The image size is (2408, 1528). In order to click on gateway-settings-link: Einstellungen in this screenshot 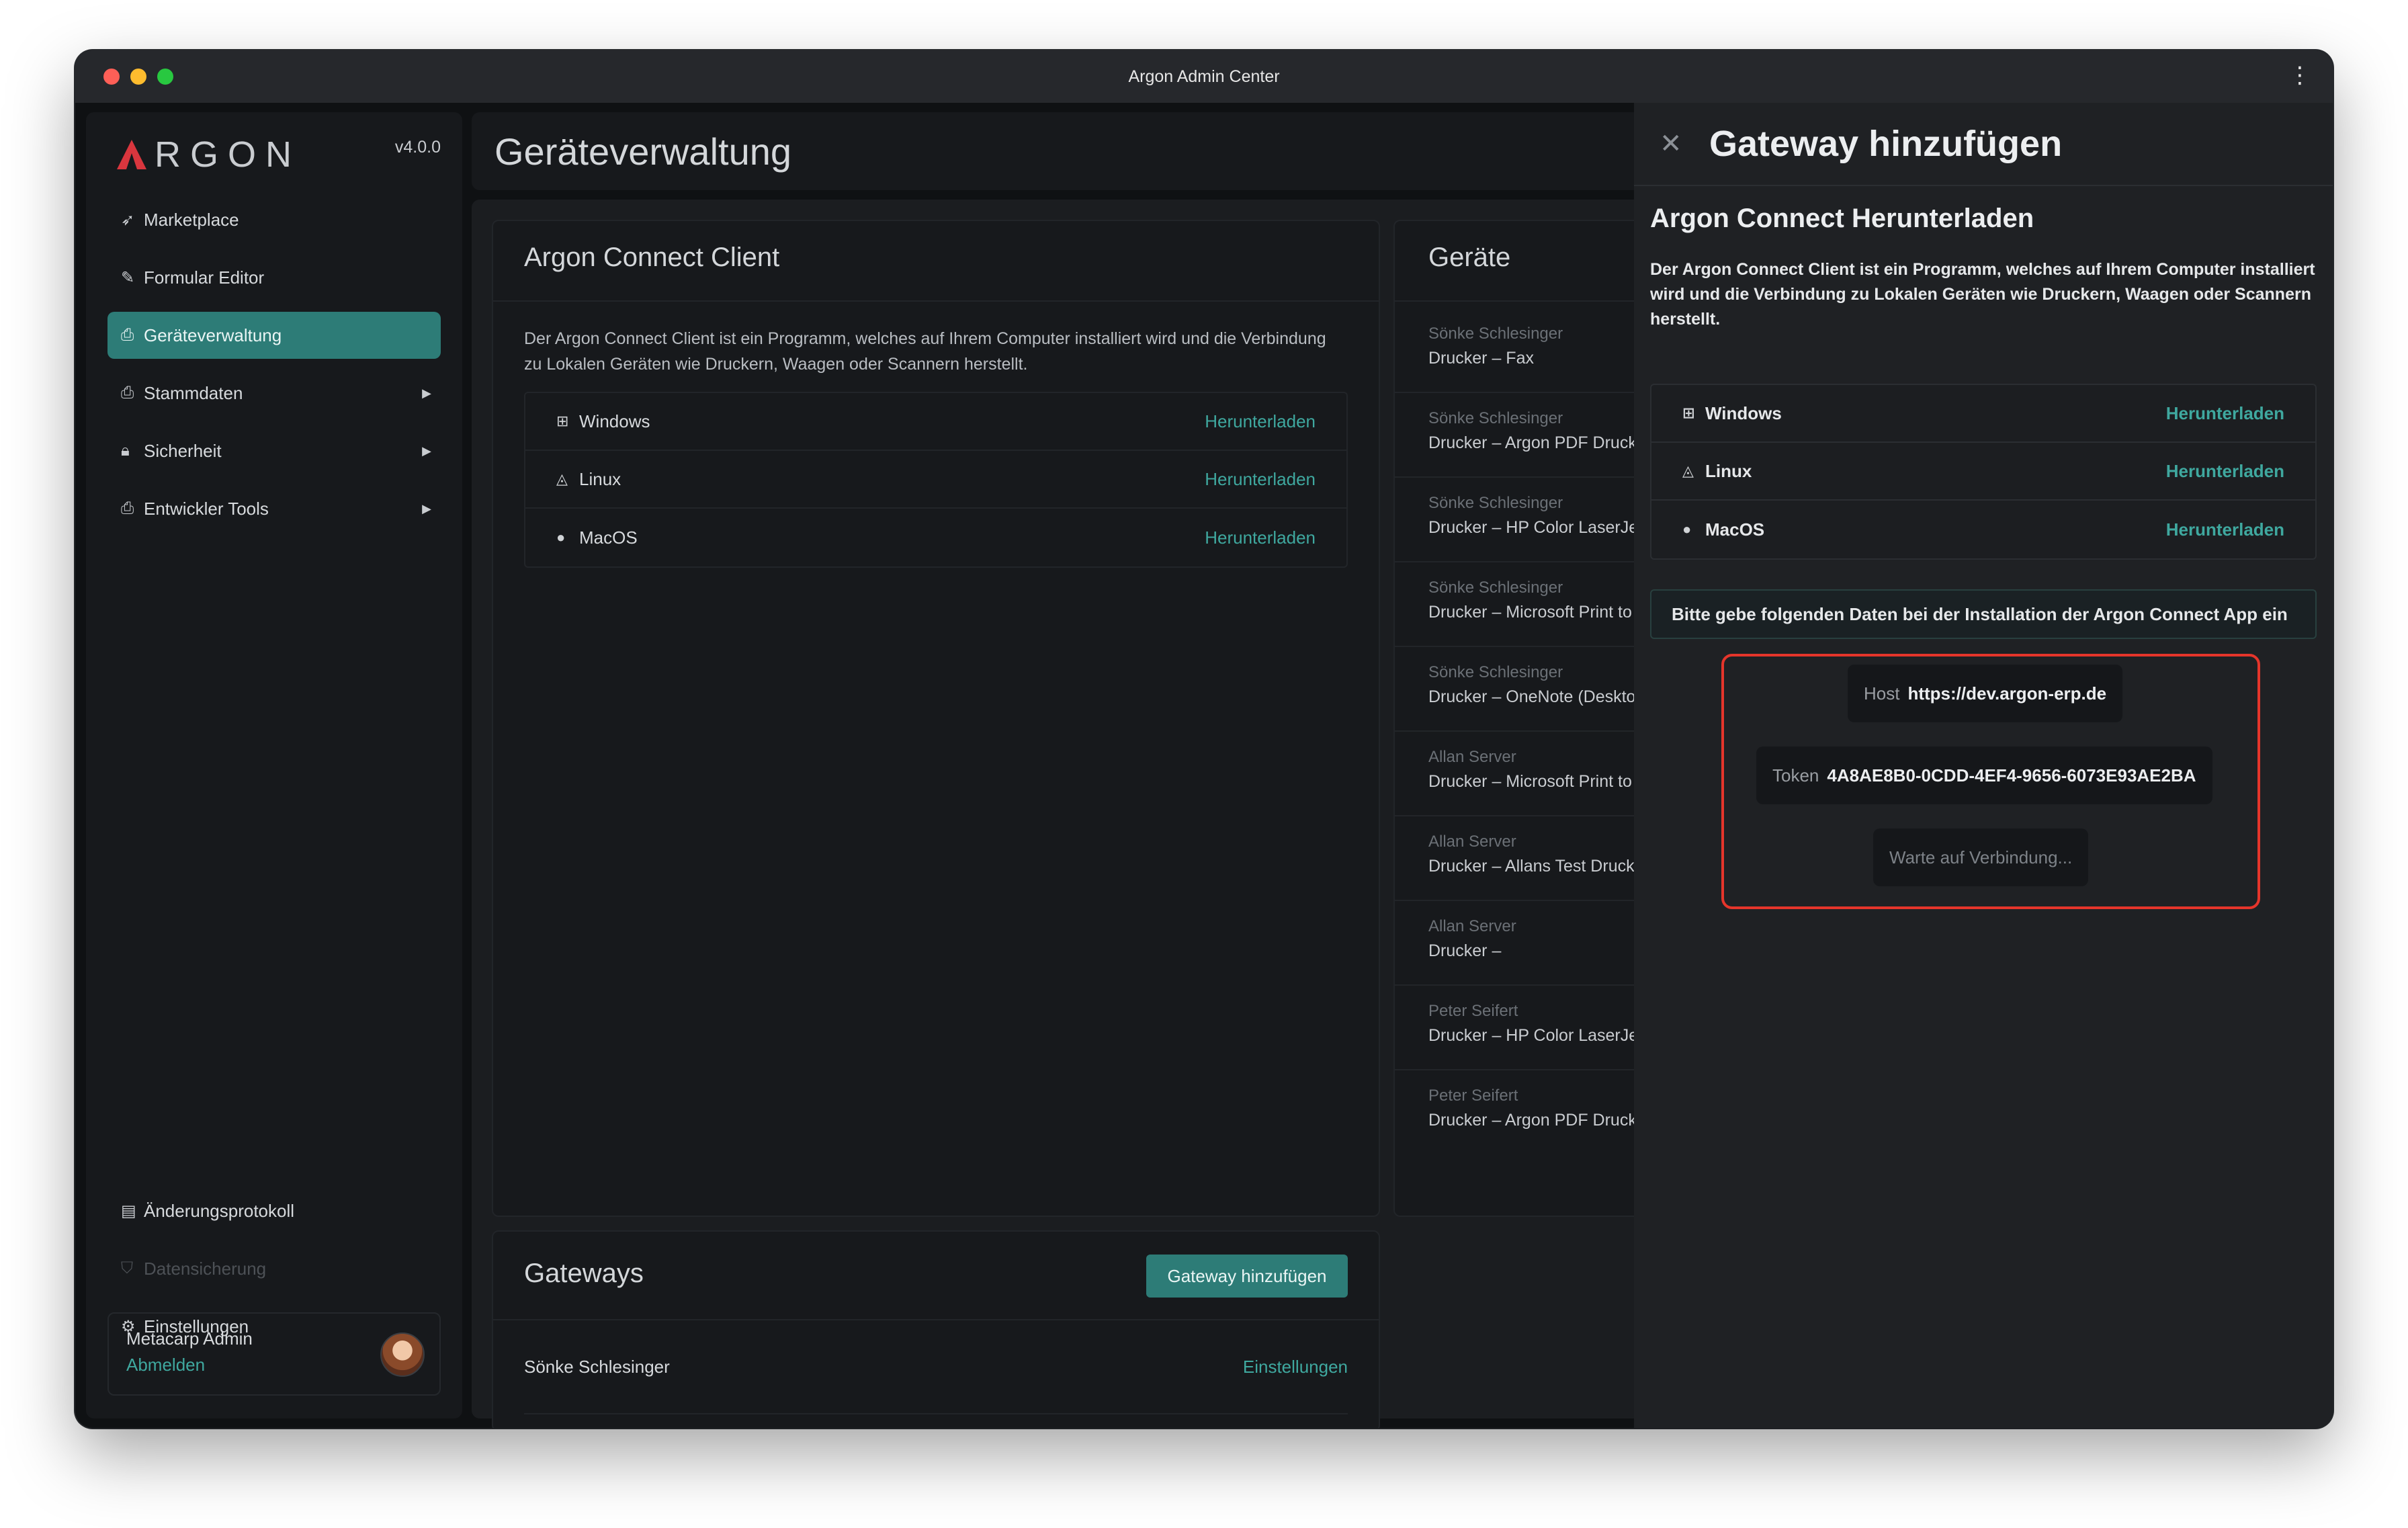, I will do `click(1295, 1367)`.